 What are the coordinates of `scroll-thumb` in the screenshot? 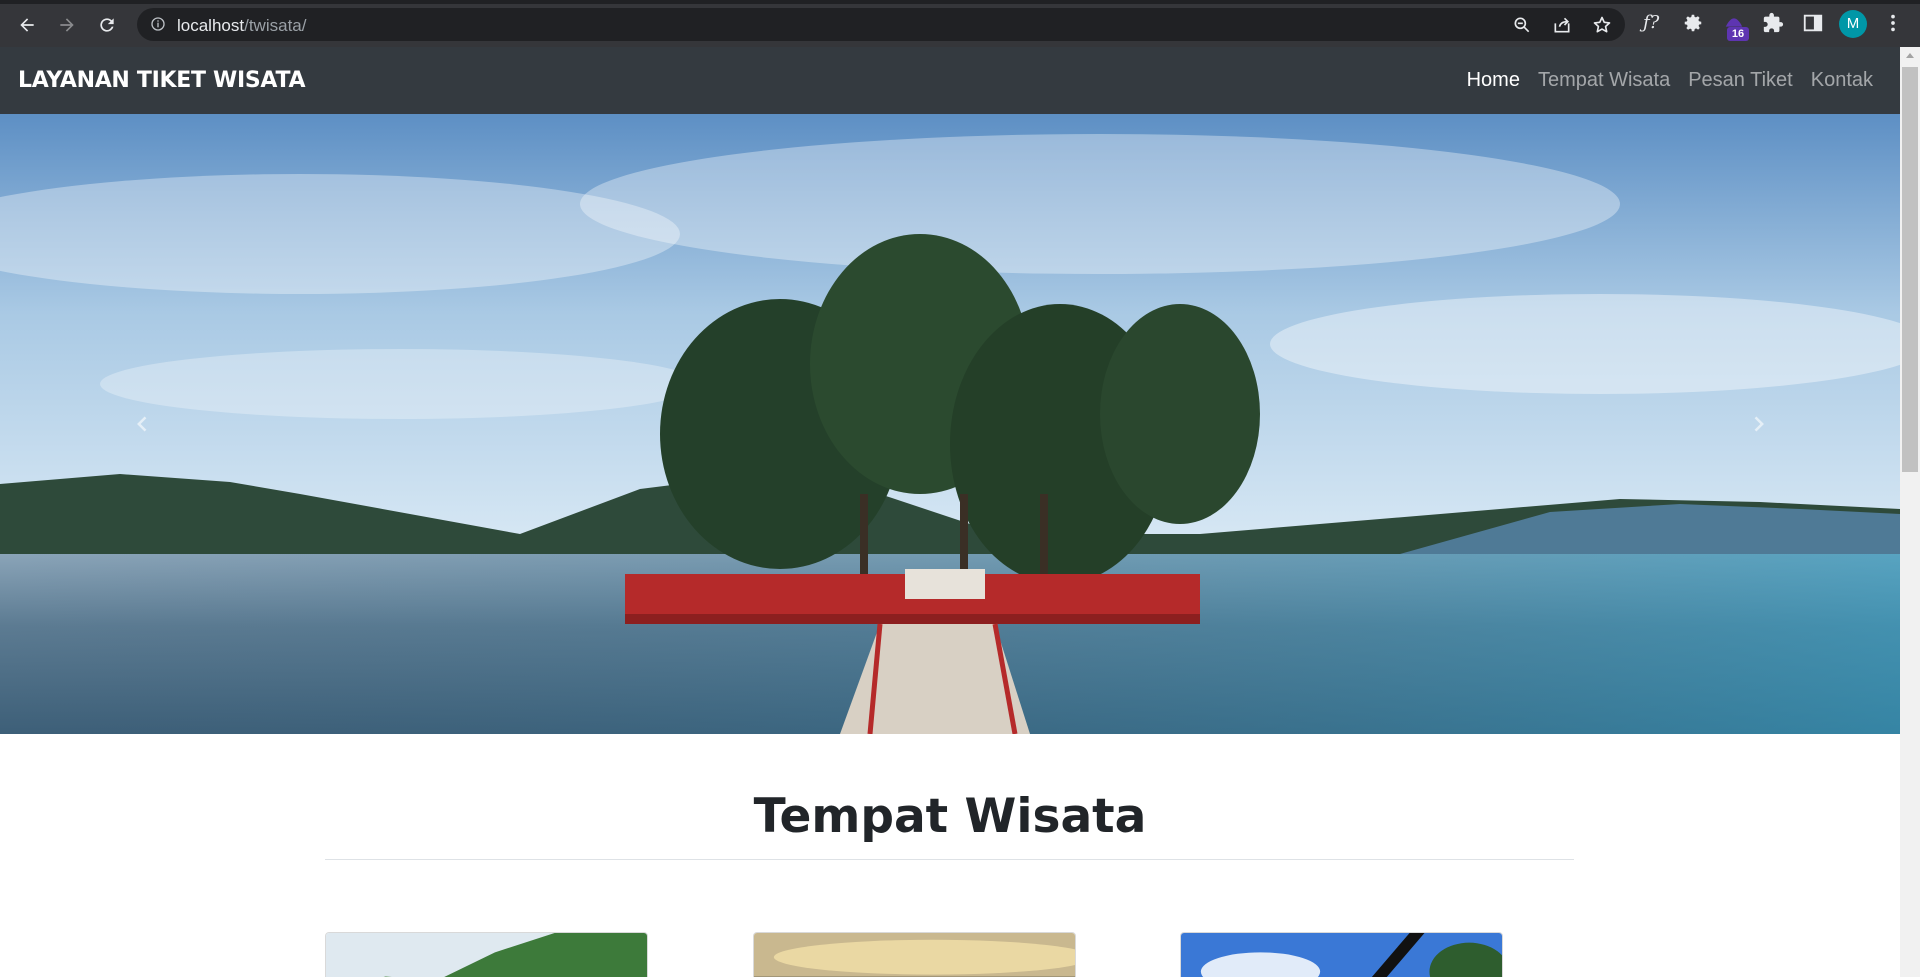 It's located at (1910, 269).